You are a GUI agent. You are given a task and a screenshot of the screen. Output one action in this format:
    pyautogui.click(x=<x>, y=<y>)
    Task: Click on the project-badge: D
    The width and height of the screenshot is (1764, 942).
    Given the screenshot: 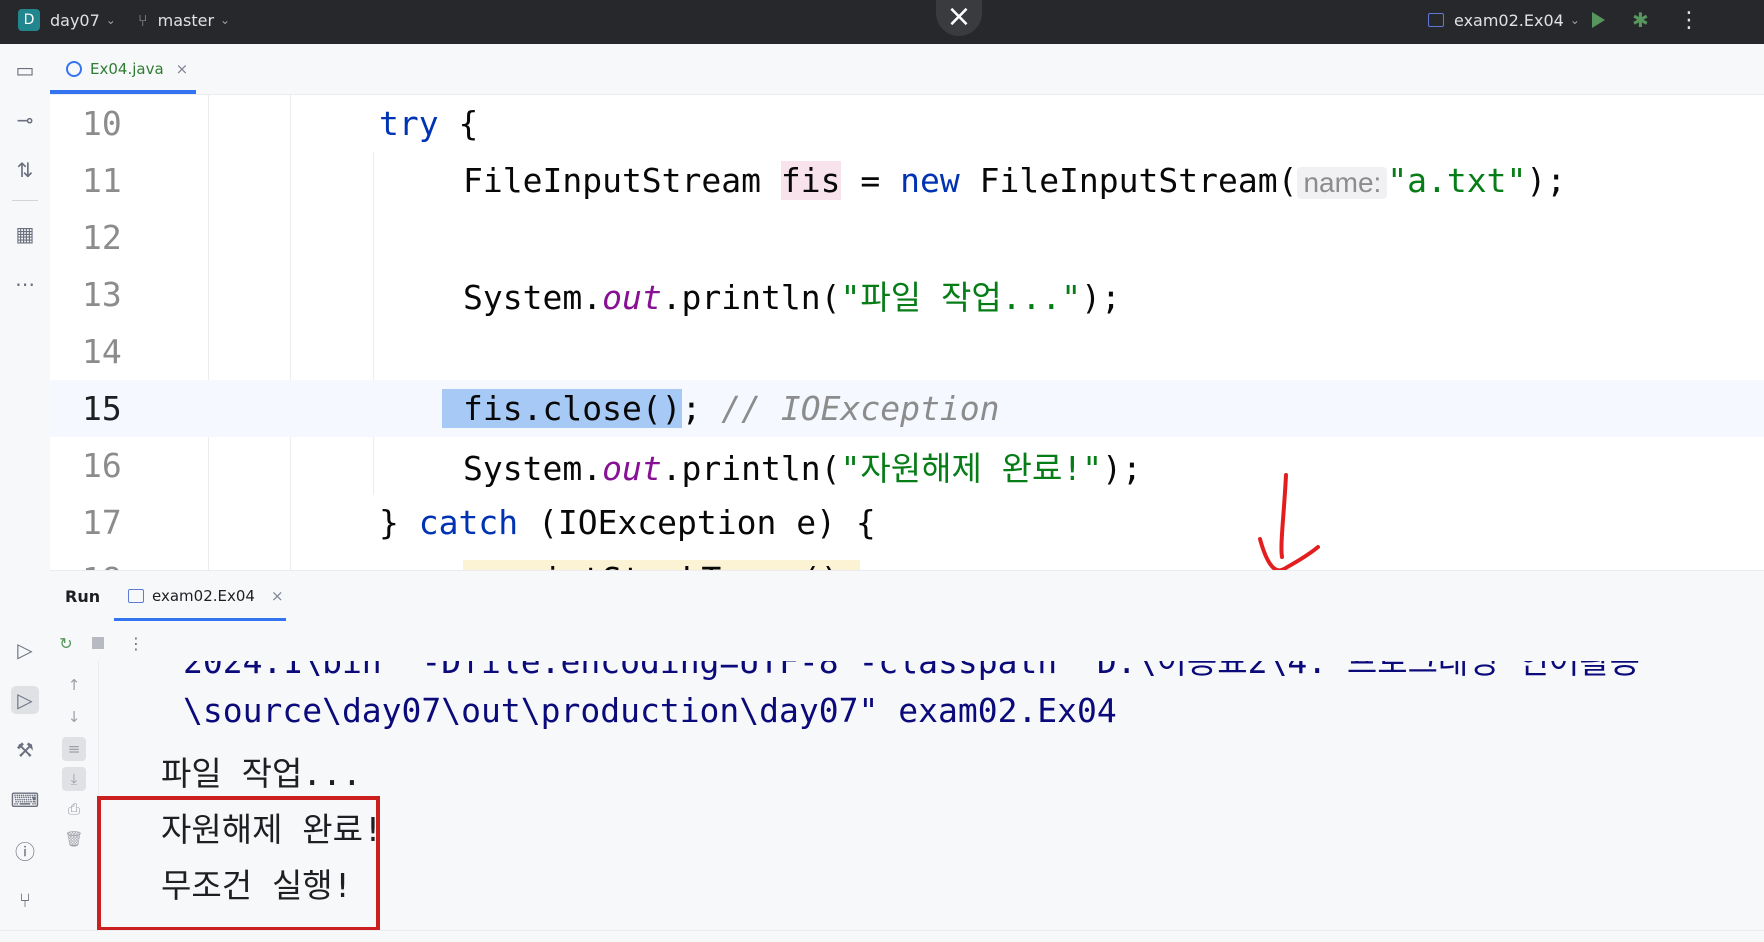 What is the action you would take?
    pyautogui.click(x=29, y=20)
    